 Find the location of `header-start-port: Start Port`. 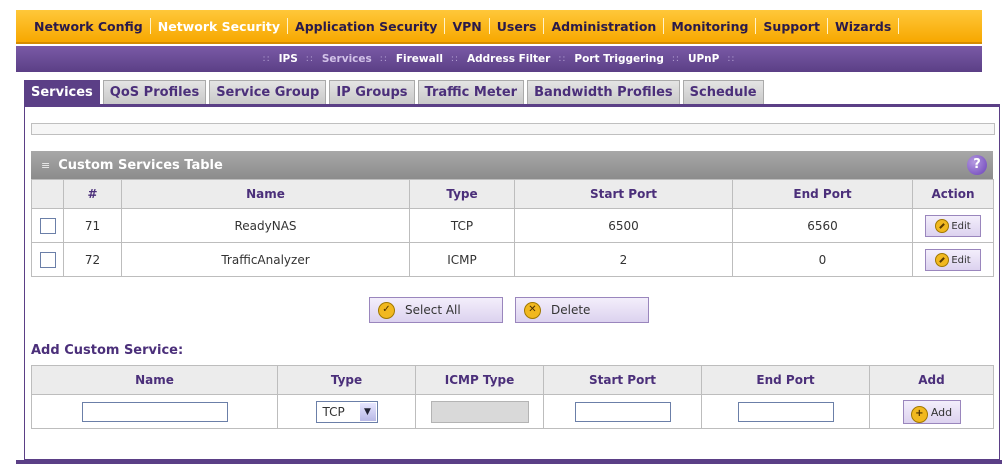

header-start-port: Start Port is located at coordinates (623, 194).